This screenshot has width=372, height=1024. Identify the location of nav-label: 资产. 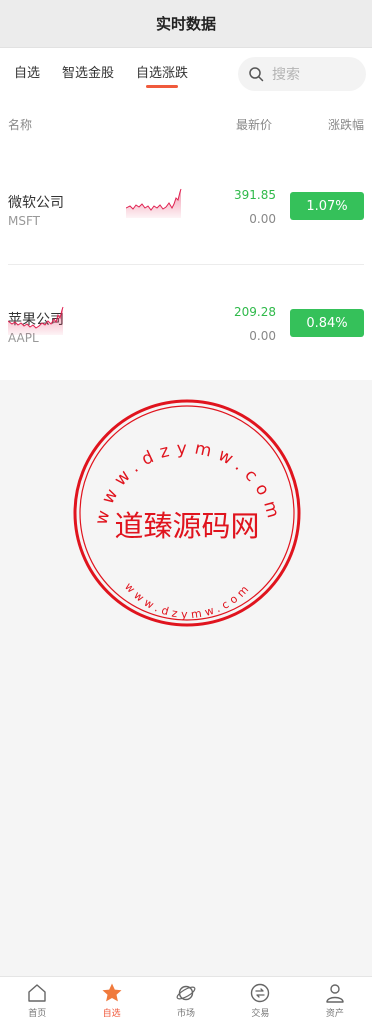
(334, 1014).